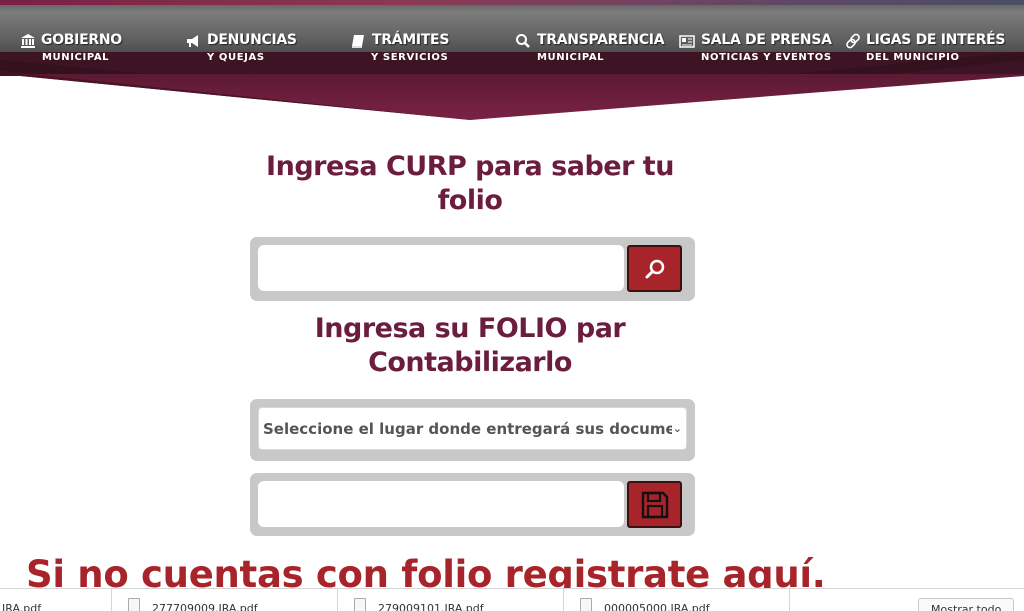 The image size is (1024, 611). What do you see at coordinates (56, 600) in the screenshot?
I see `download-item: IRA.pdf` at bounding box center [56, 600].